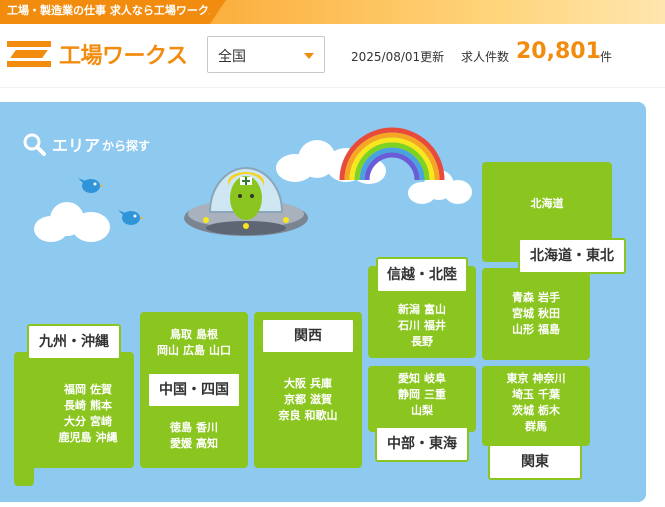  I want to click on pref-row: 長崎 熊本, so click(88, 406).